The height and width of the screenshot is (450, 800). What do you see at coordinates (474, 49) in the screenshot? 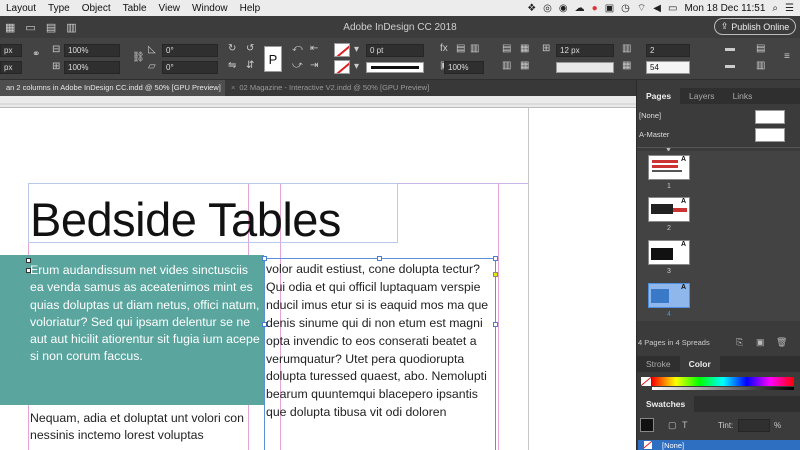
I see `shadow-icon: ▥` at bounding box center [474, 49].